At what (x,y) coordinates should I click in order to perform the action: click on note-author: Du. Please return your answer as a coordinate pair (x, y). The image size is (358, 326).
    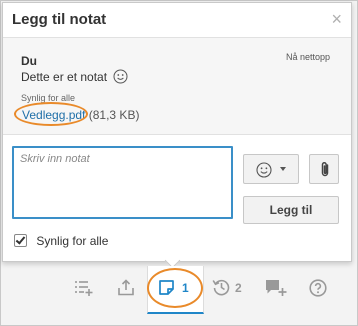
    Looking at the image, I should click on (29, 61).